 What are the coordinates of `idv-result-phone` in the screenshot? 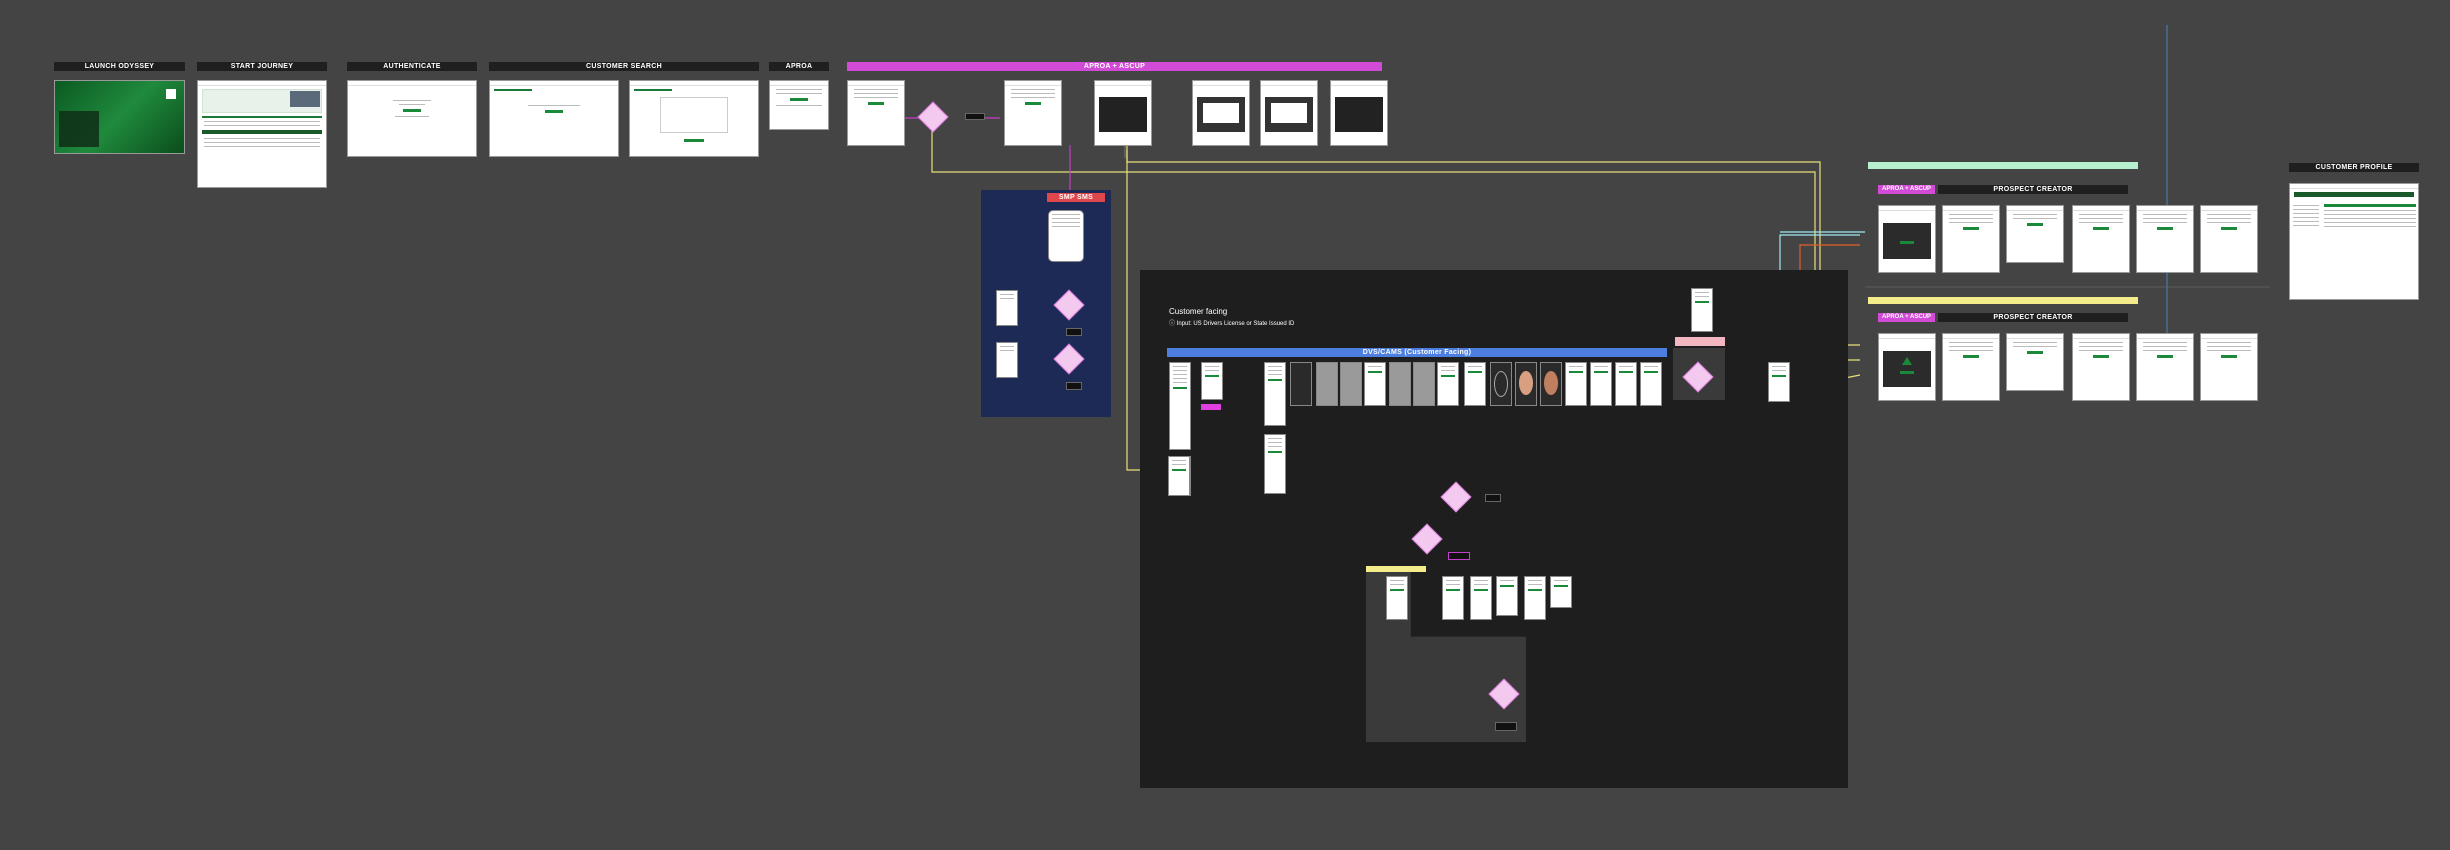 It's located at (1779, 382).